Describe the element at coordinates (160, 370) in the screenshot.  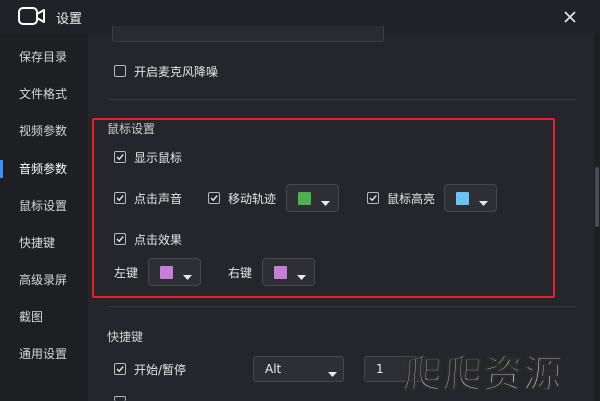
I see `start-pause-label: 开始/暂停` at that location.